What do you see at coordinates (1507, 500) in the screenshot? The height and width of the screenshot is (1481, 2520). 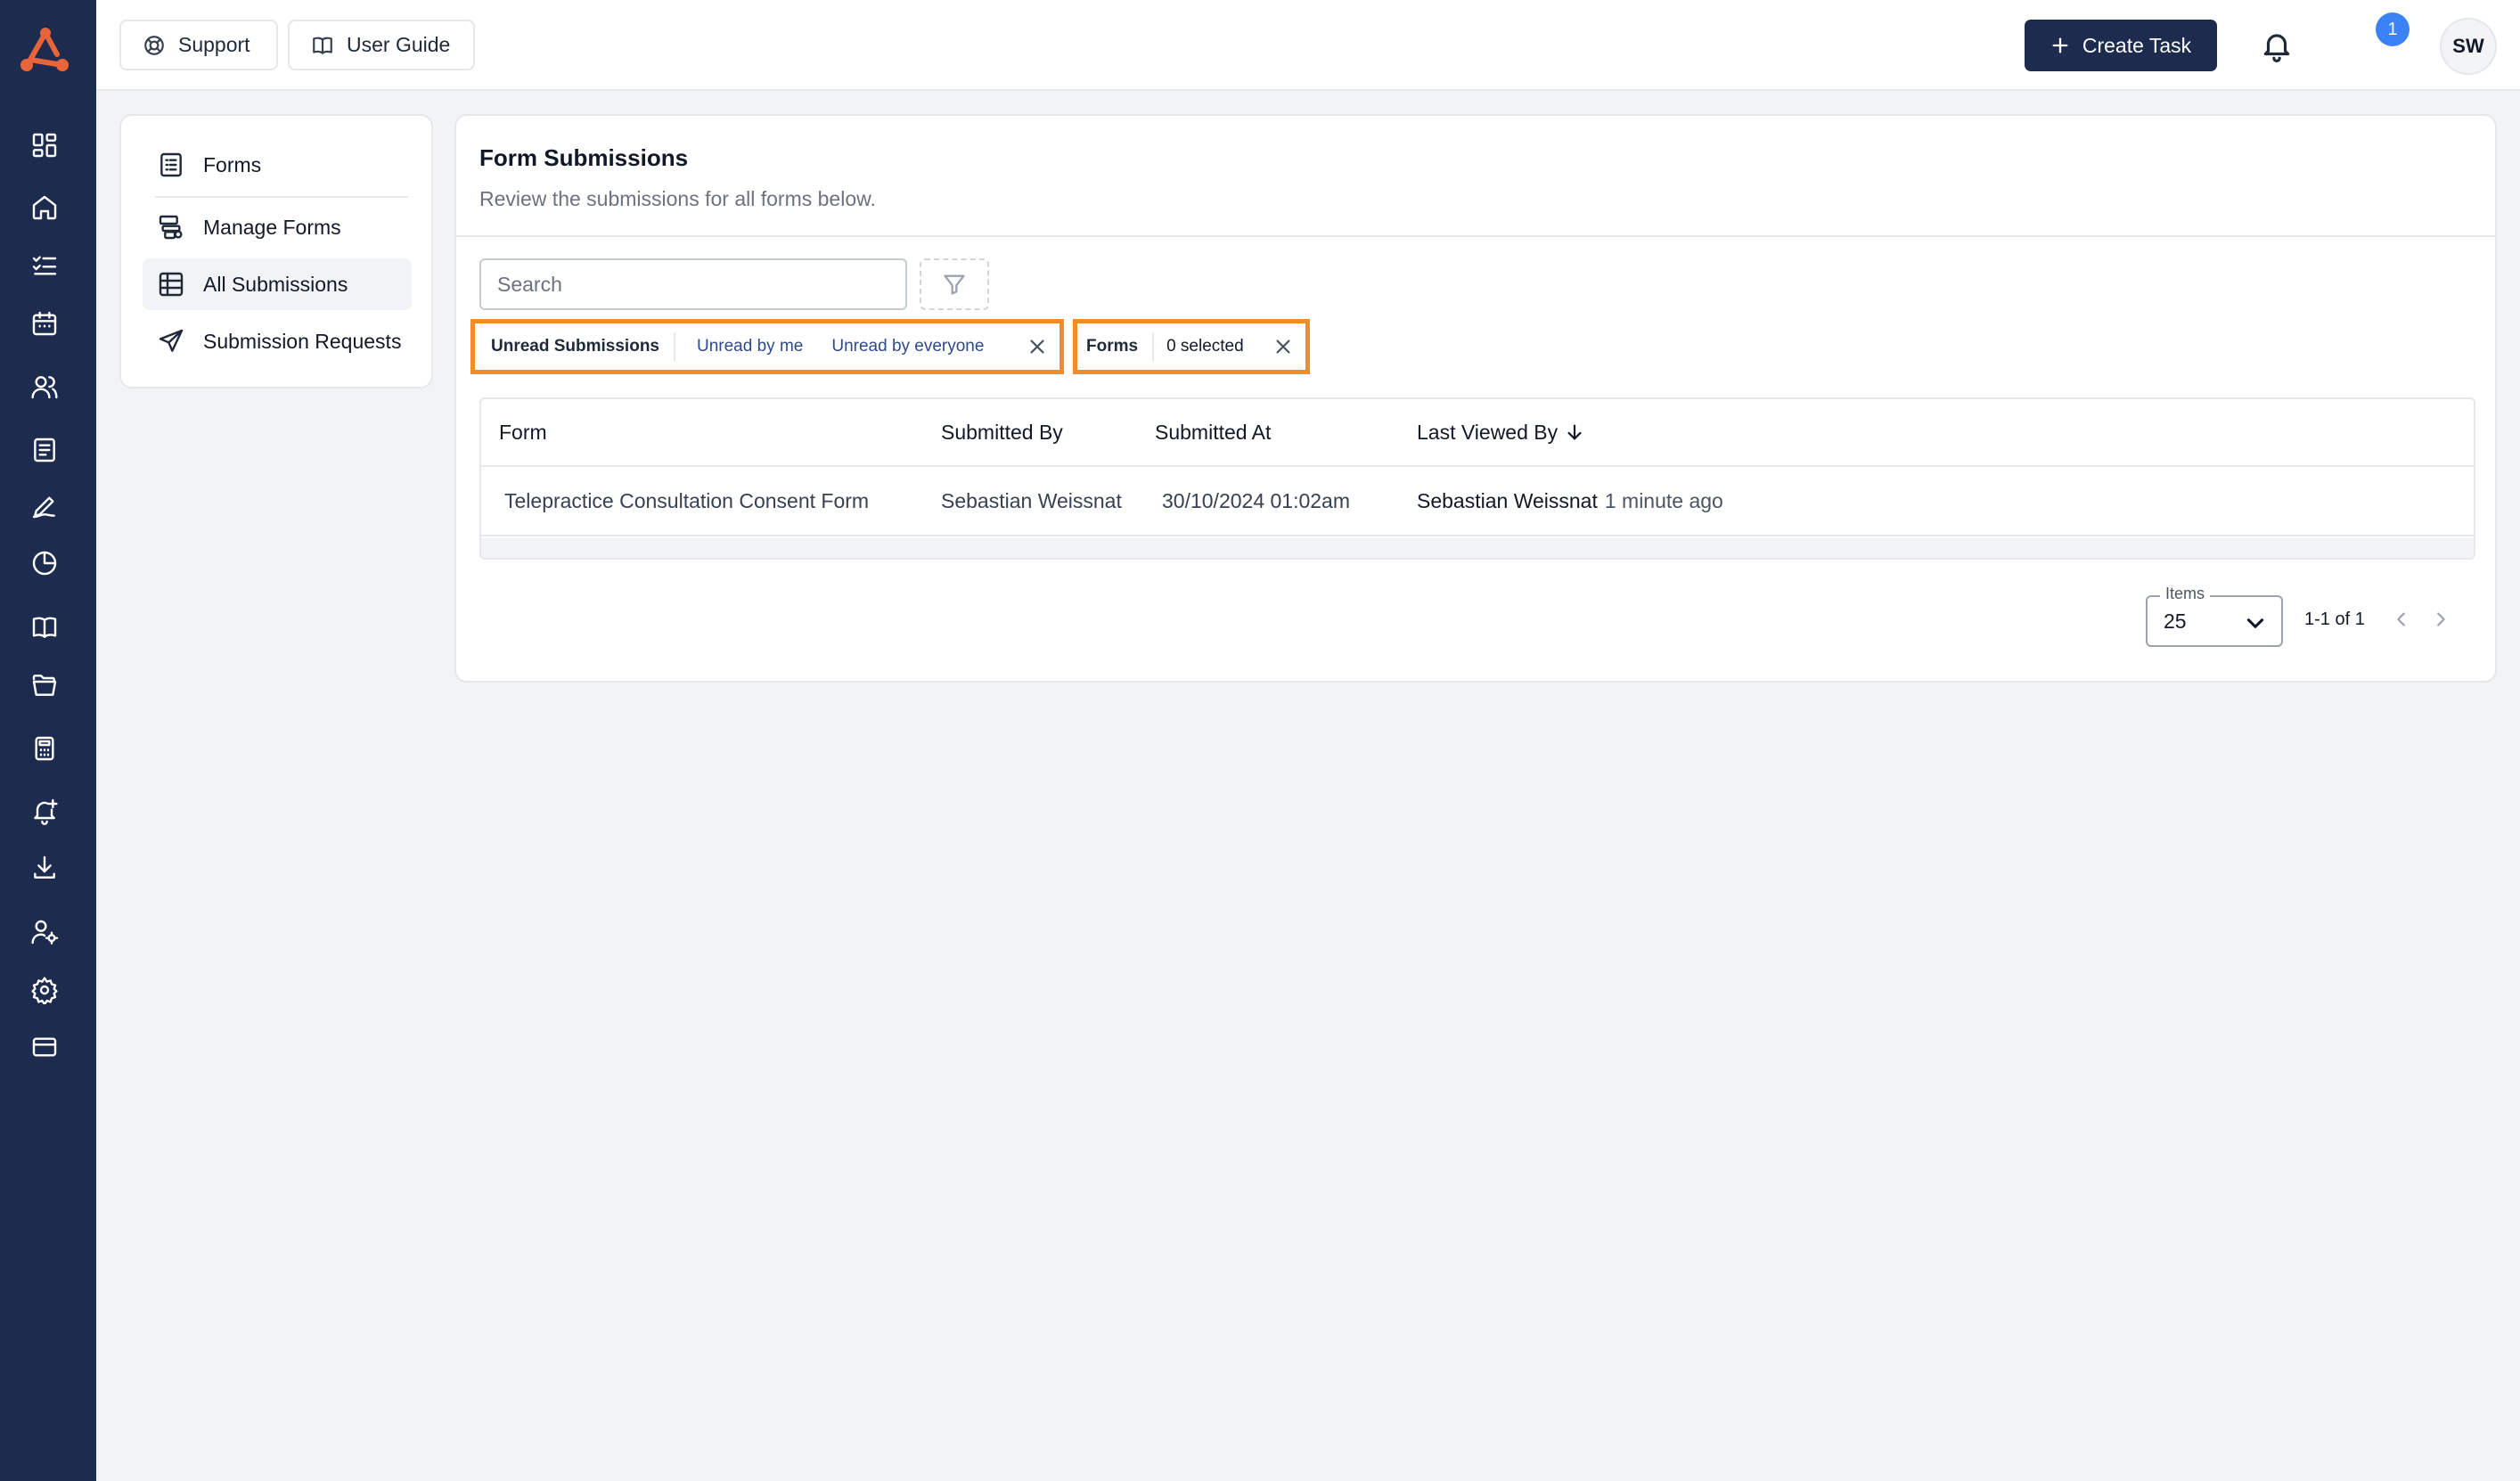 I see `viewer-name: Sebastian Weissnat` at bounding box center [1507, 500].